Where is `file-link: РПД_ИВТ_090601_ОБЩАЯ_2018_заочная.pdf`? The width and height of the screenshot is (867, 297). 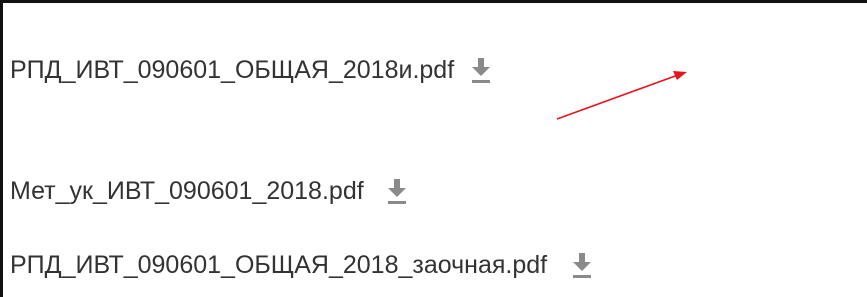
file-link: РПД_ИВТ_090601_ОБЩАЯ_2018_заочная.pdf is located at coordinates (278, 265).